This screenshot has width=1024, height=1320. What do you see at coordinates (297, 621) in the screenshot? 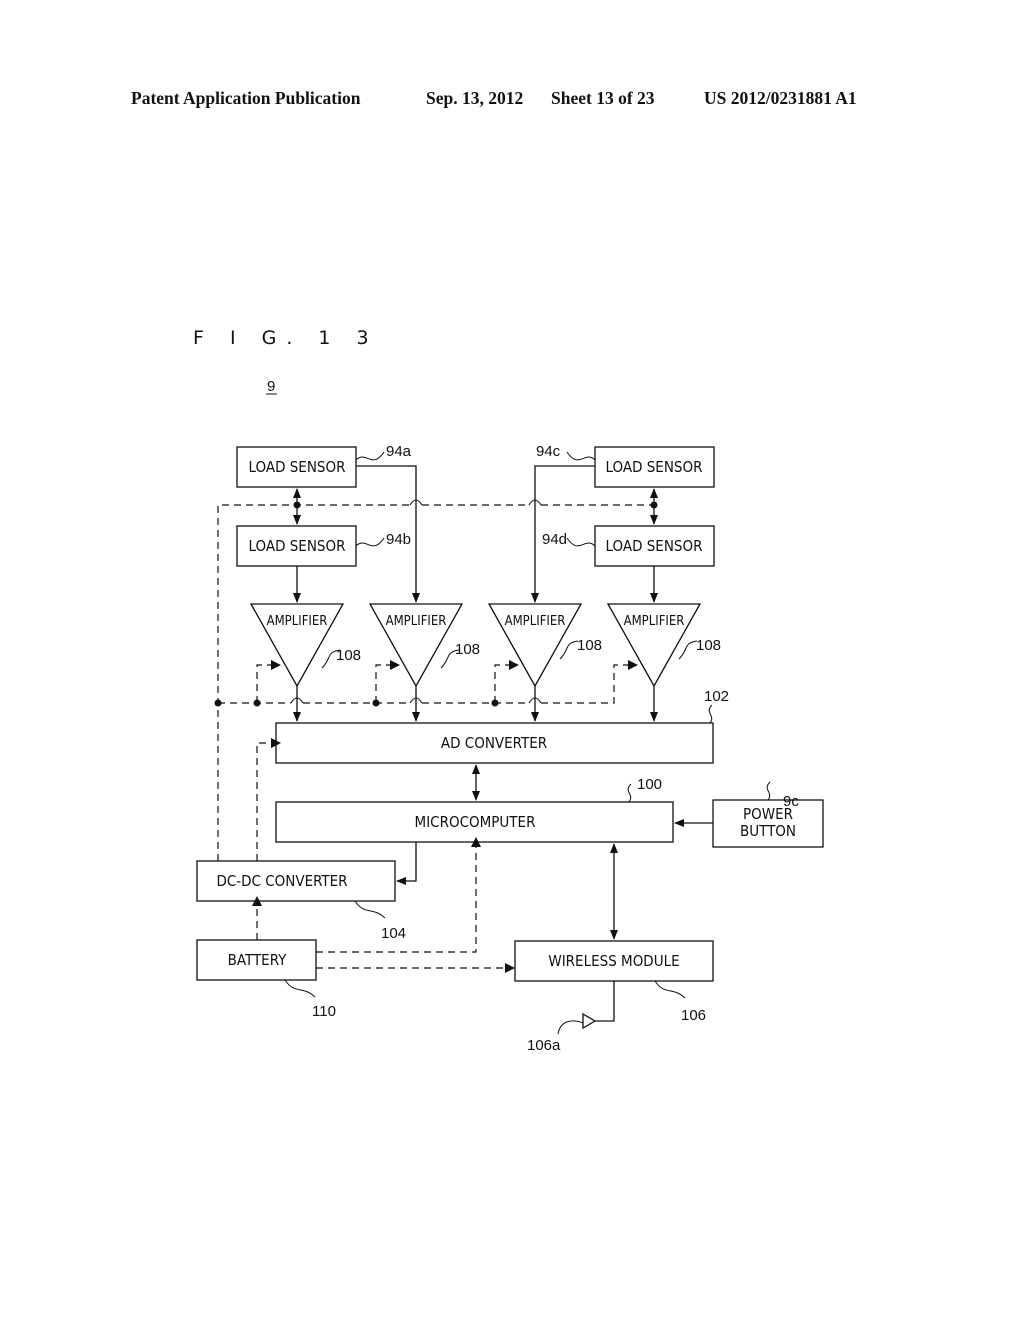
I see `amplifier-1-label: AMPLIFIER` at bounding box center [297, 621].